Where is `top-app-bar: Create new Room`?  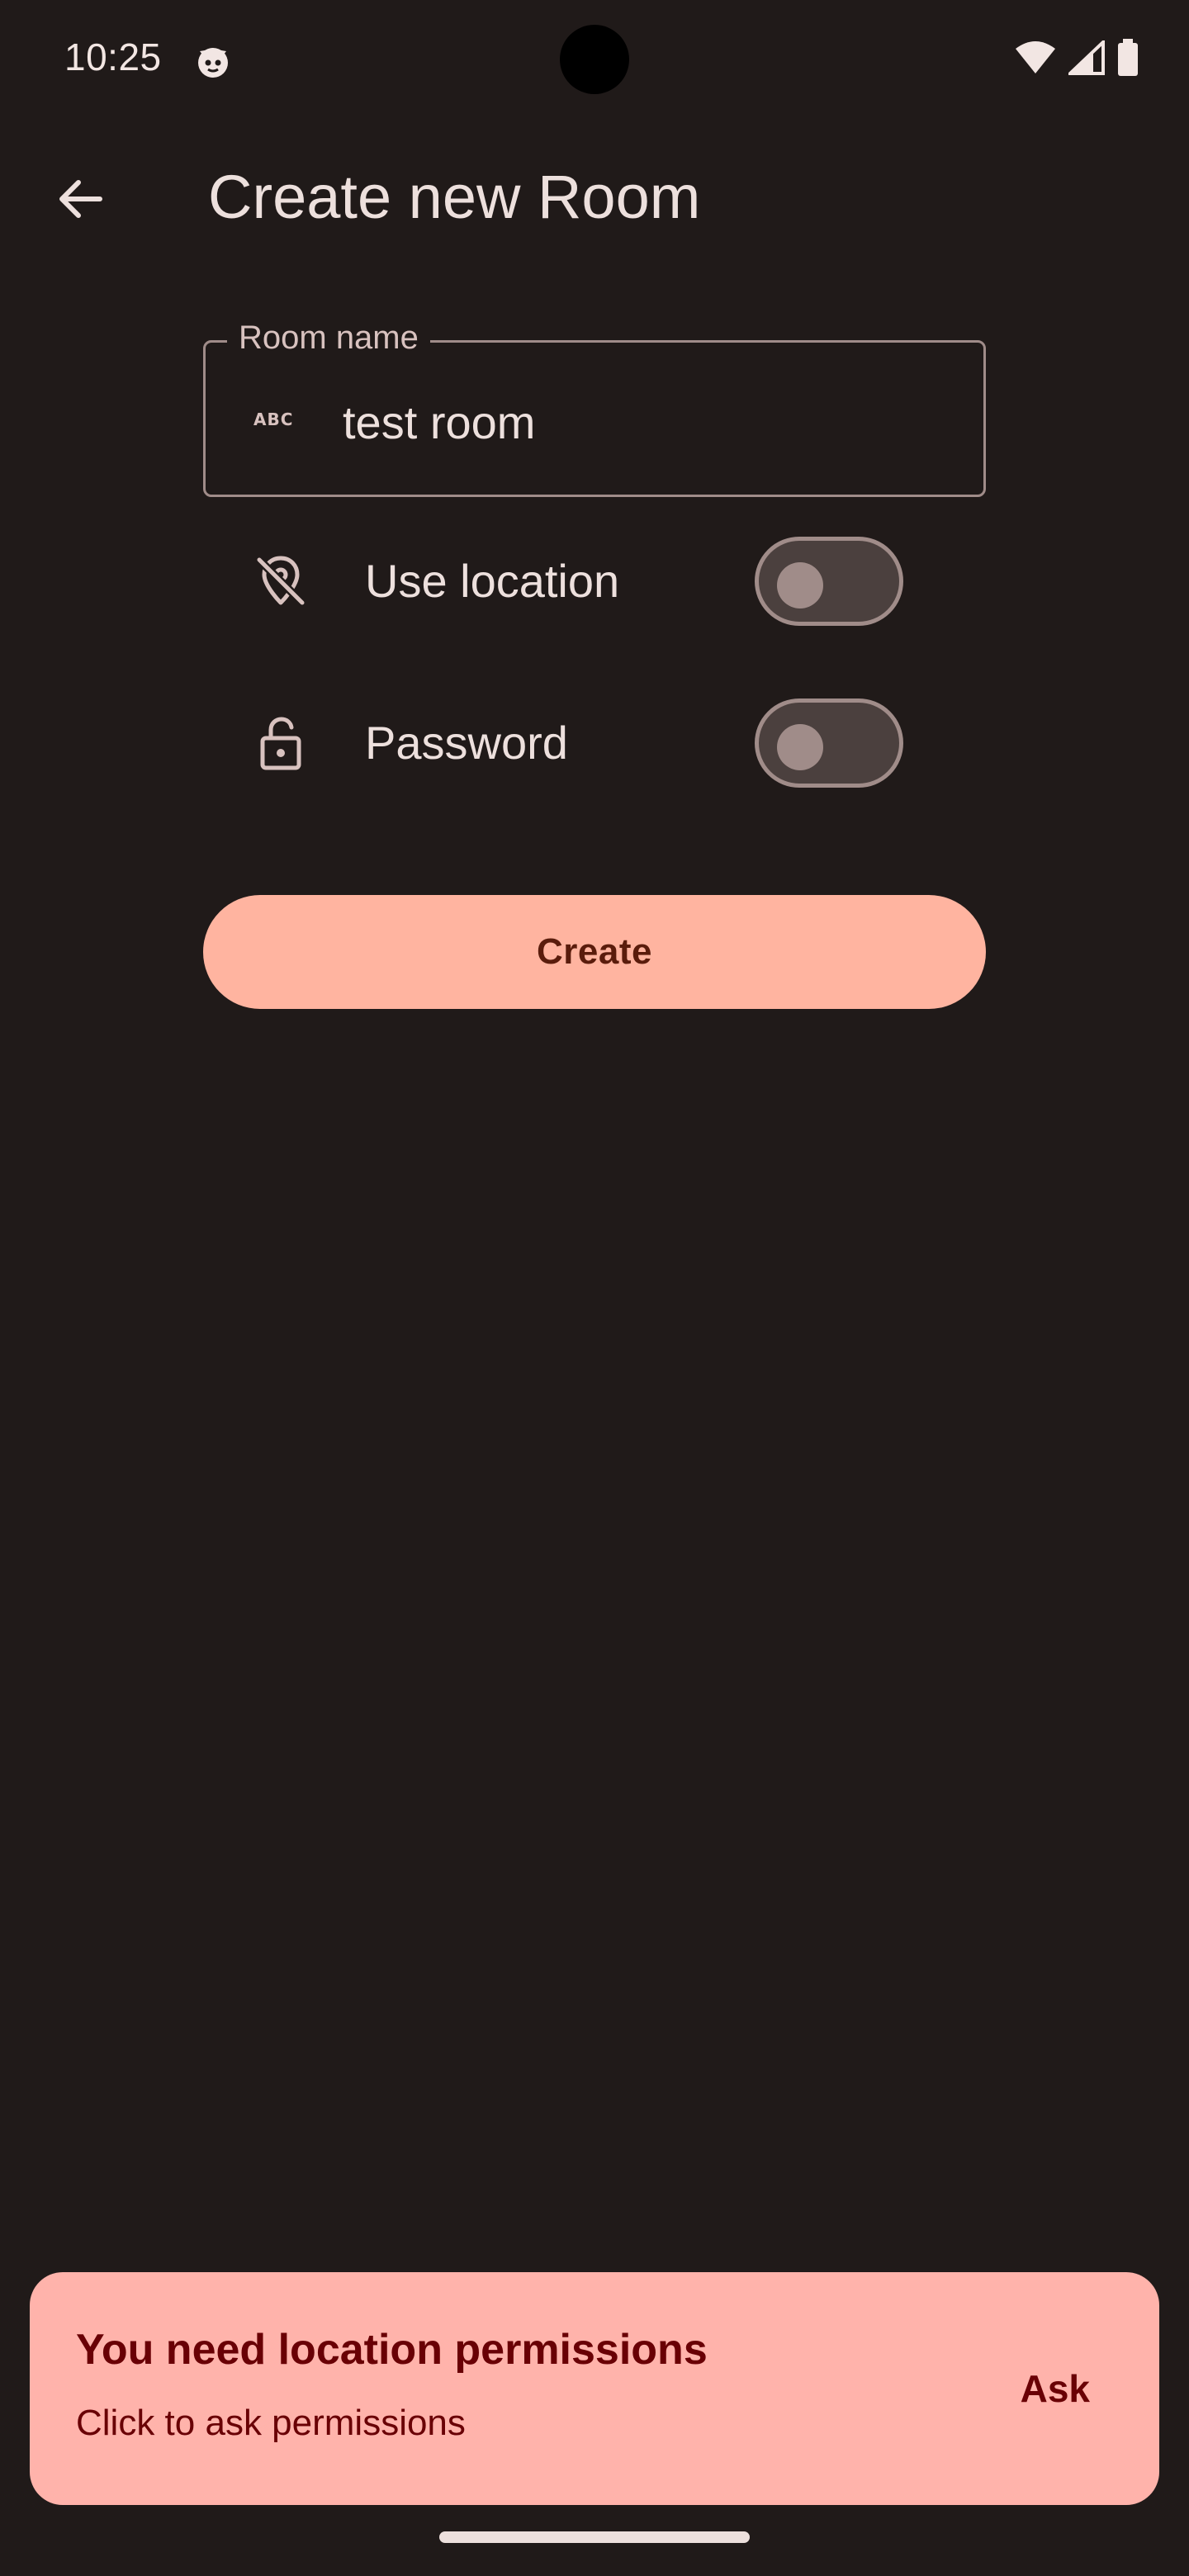
top-app-bar: Create new Room is located at coordinates (594, 200).